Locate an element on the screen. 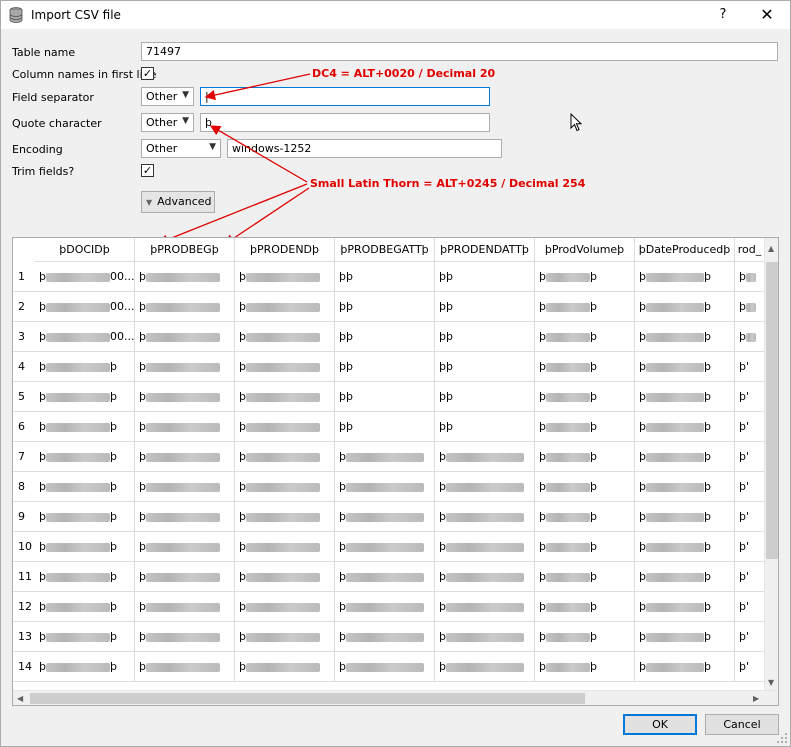 This screenshot has height=747, width=791. column-header: þPRODBEGATTþ is located at coordinates (385, 250).